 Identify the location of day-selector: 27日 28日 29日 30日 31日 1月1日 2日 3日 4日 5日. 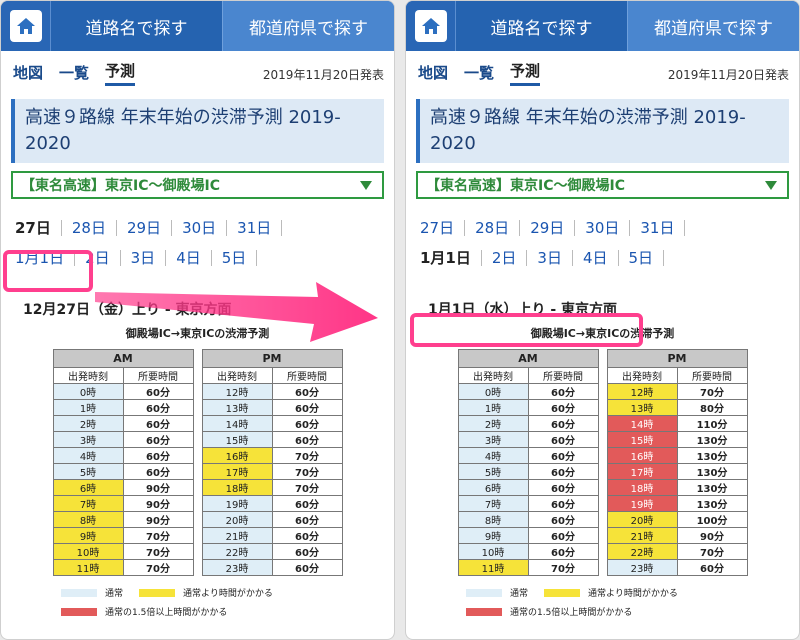
(602, 243).